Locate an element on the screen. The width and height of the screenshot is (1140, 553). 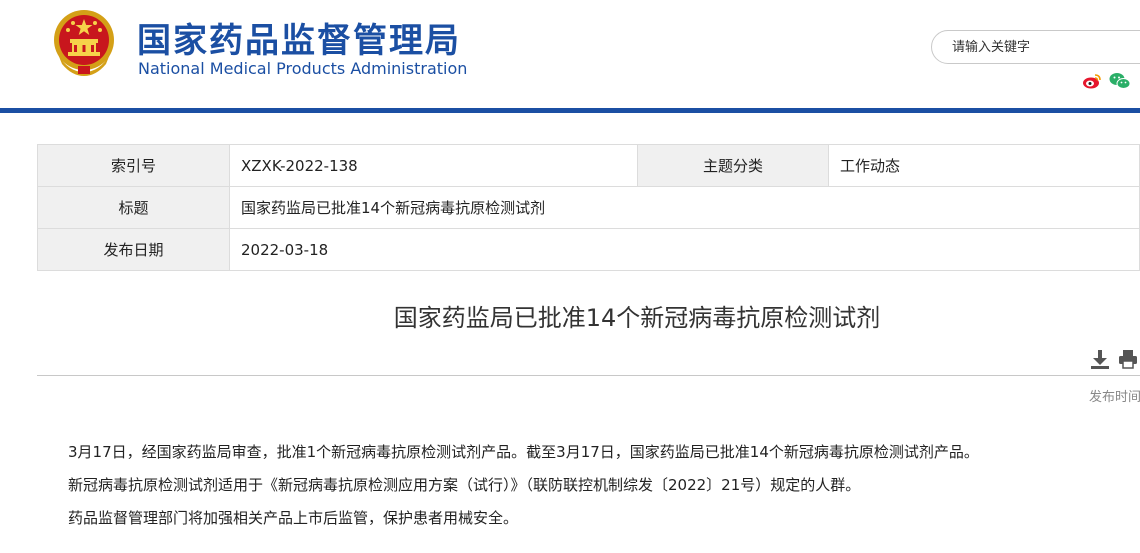
date-label: 发布日期 is located at coordinates (133, 249).